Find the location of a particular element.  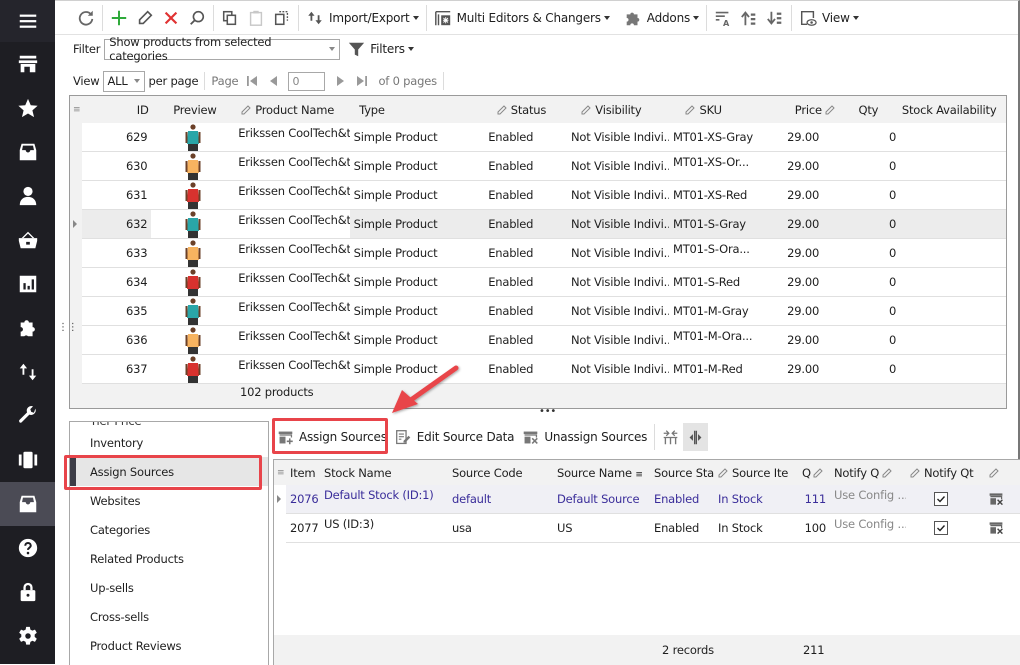

per-page-select: ALL is located at coordinates (123, 81).